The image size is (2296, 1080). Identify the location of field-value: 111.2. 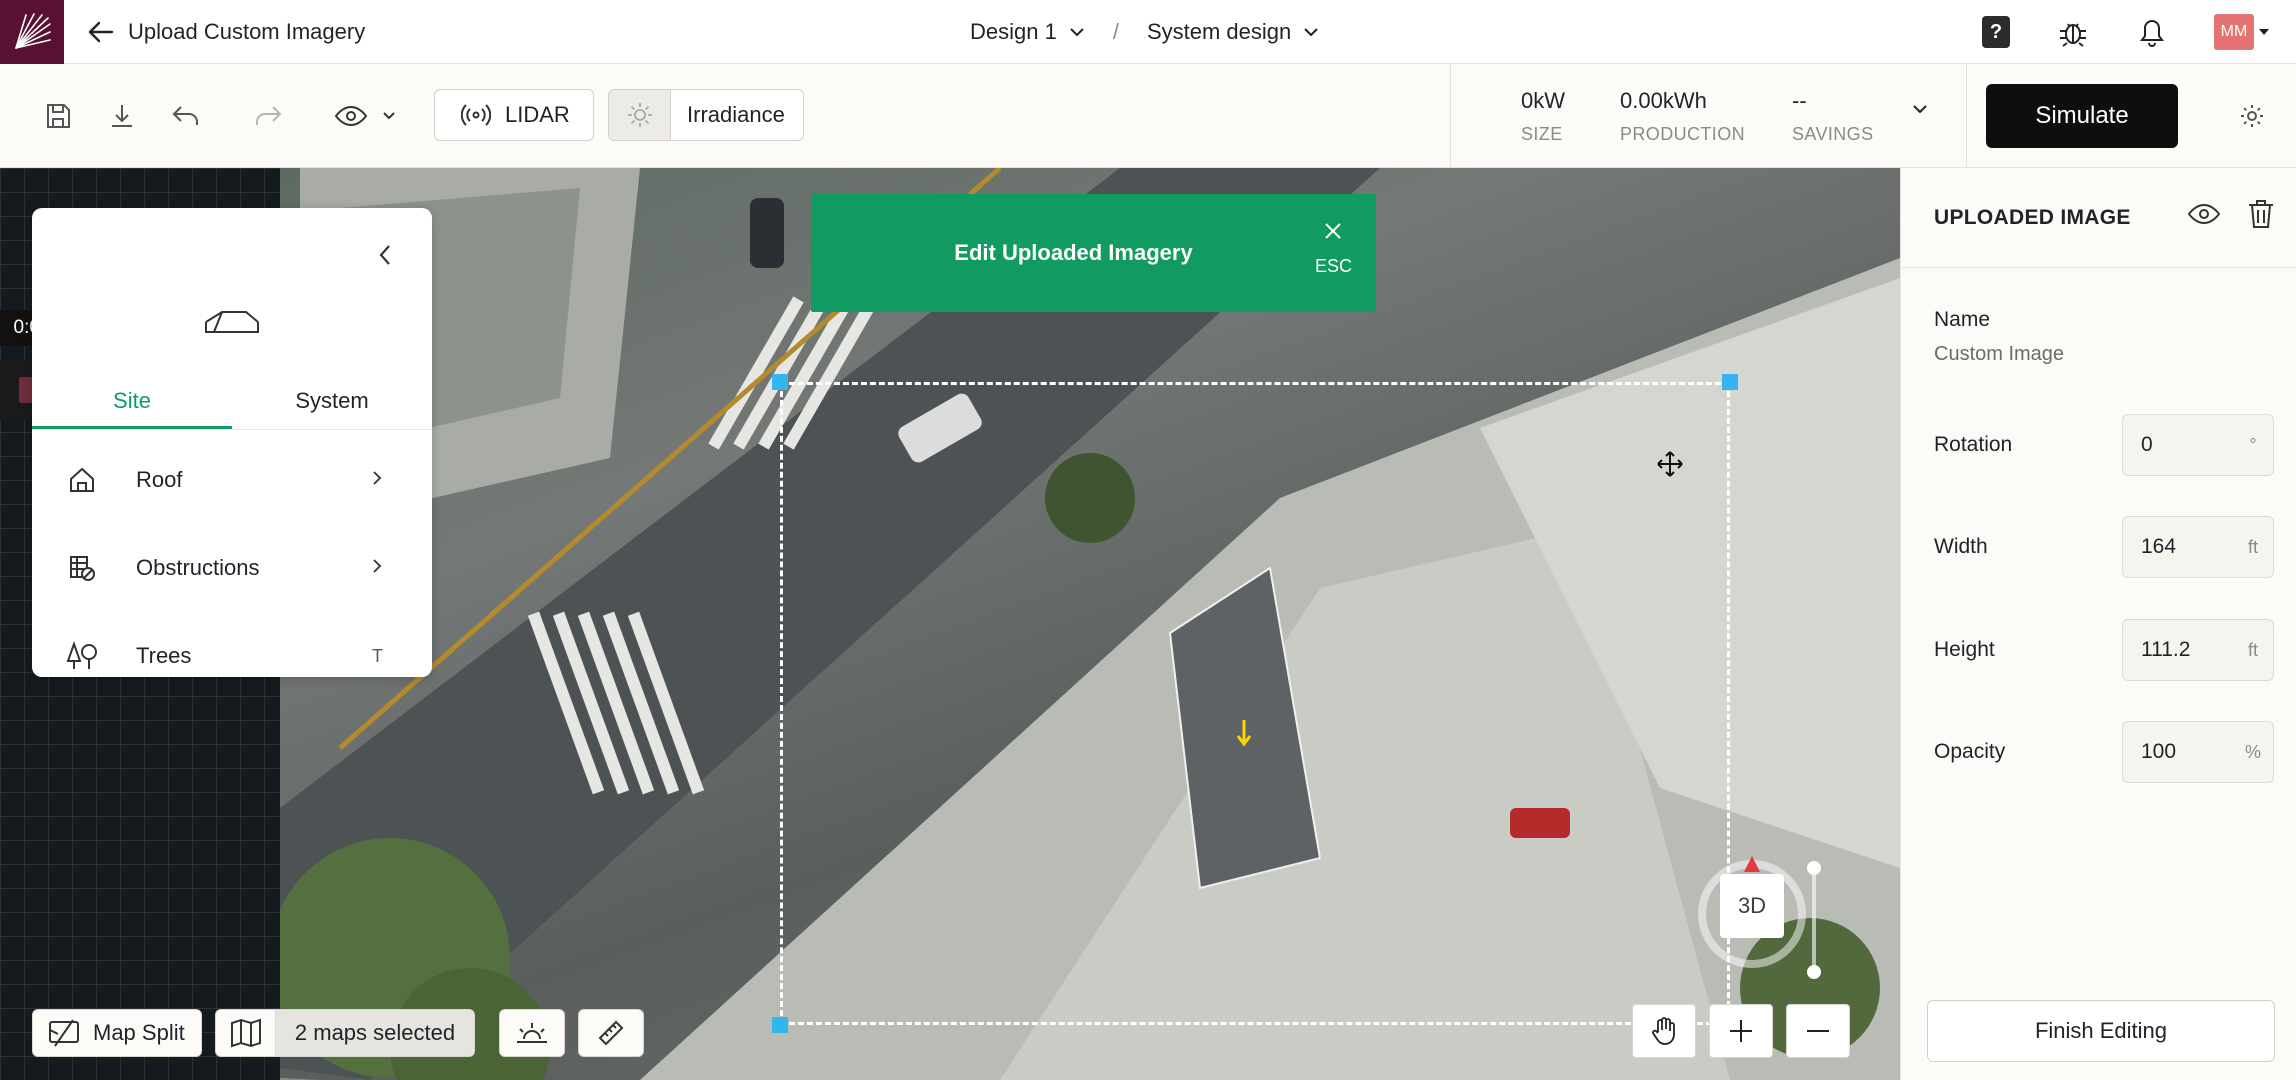
(2166, 649).